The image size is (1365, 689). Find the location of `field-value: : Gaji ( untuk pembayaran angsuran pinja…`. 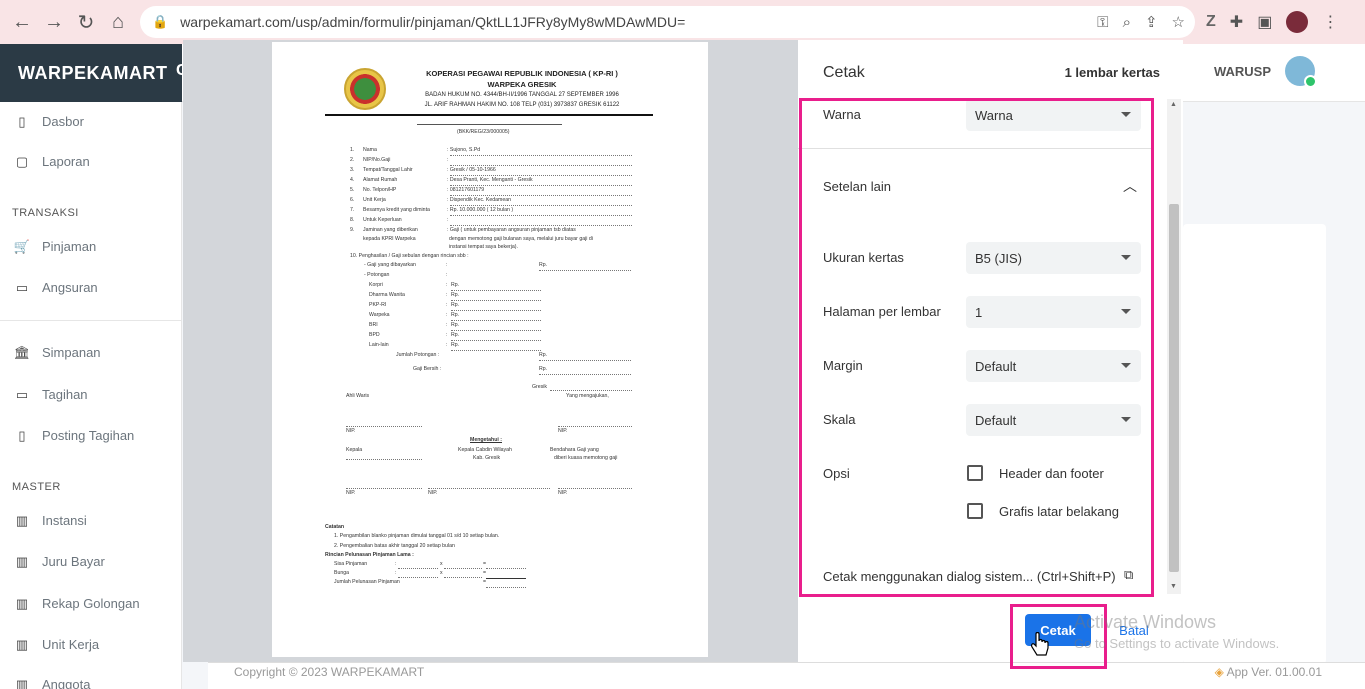

field-value: : Gaji ( untuk pembayaran angsuran pinja… is located at coordinates (511, 230).